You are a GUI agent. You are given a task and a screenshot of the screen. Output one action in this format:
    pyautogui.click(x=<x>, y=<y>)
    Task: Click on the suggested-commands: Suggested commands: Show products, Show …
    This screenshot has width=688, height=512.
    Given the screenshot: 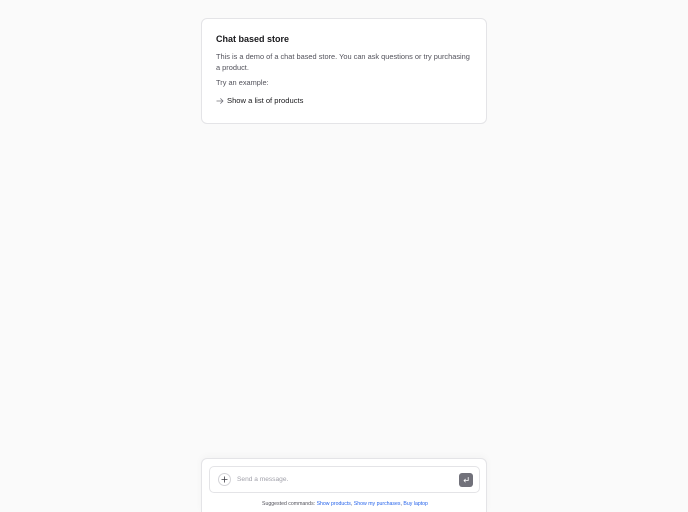 What is the action you would take?
    pyautogui.click(x=345, y=504)
    